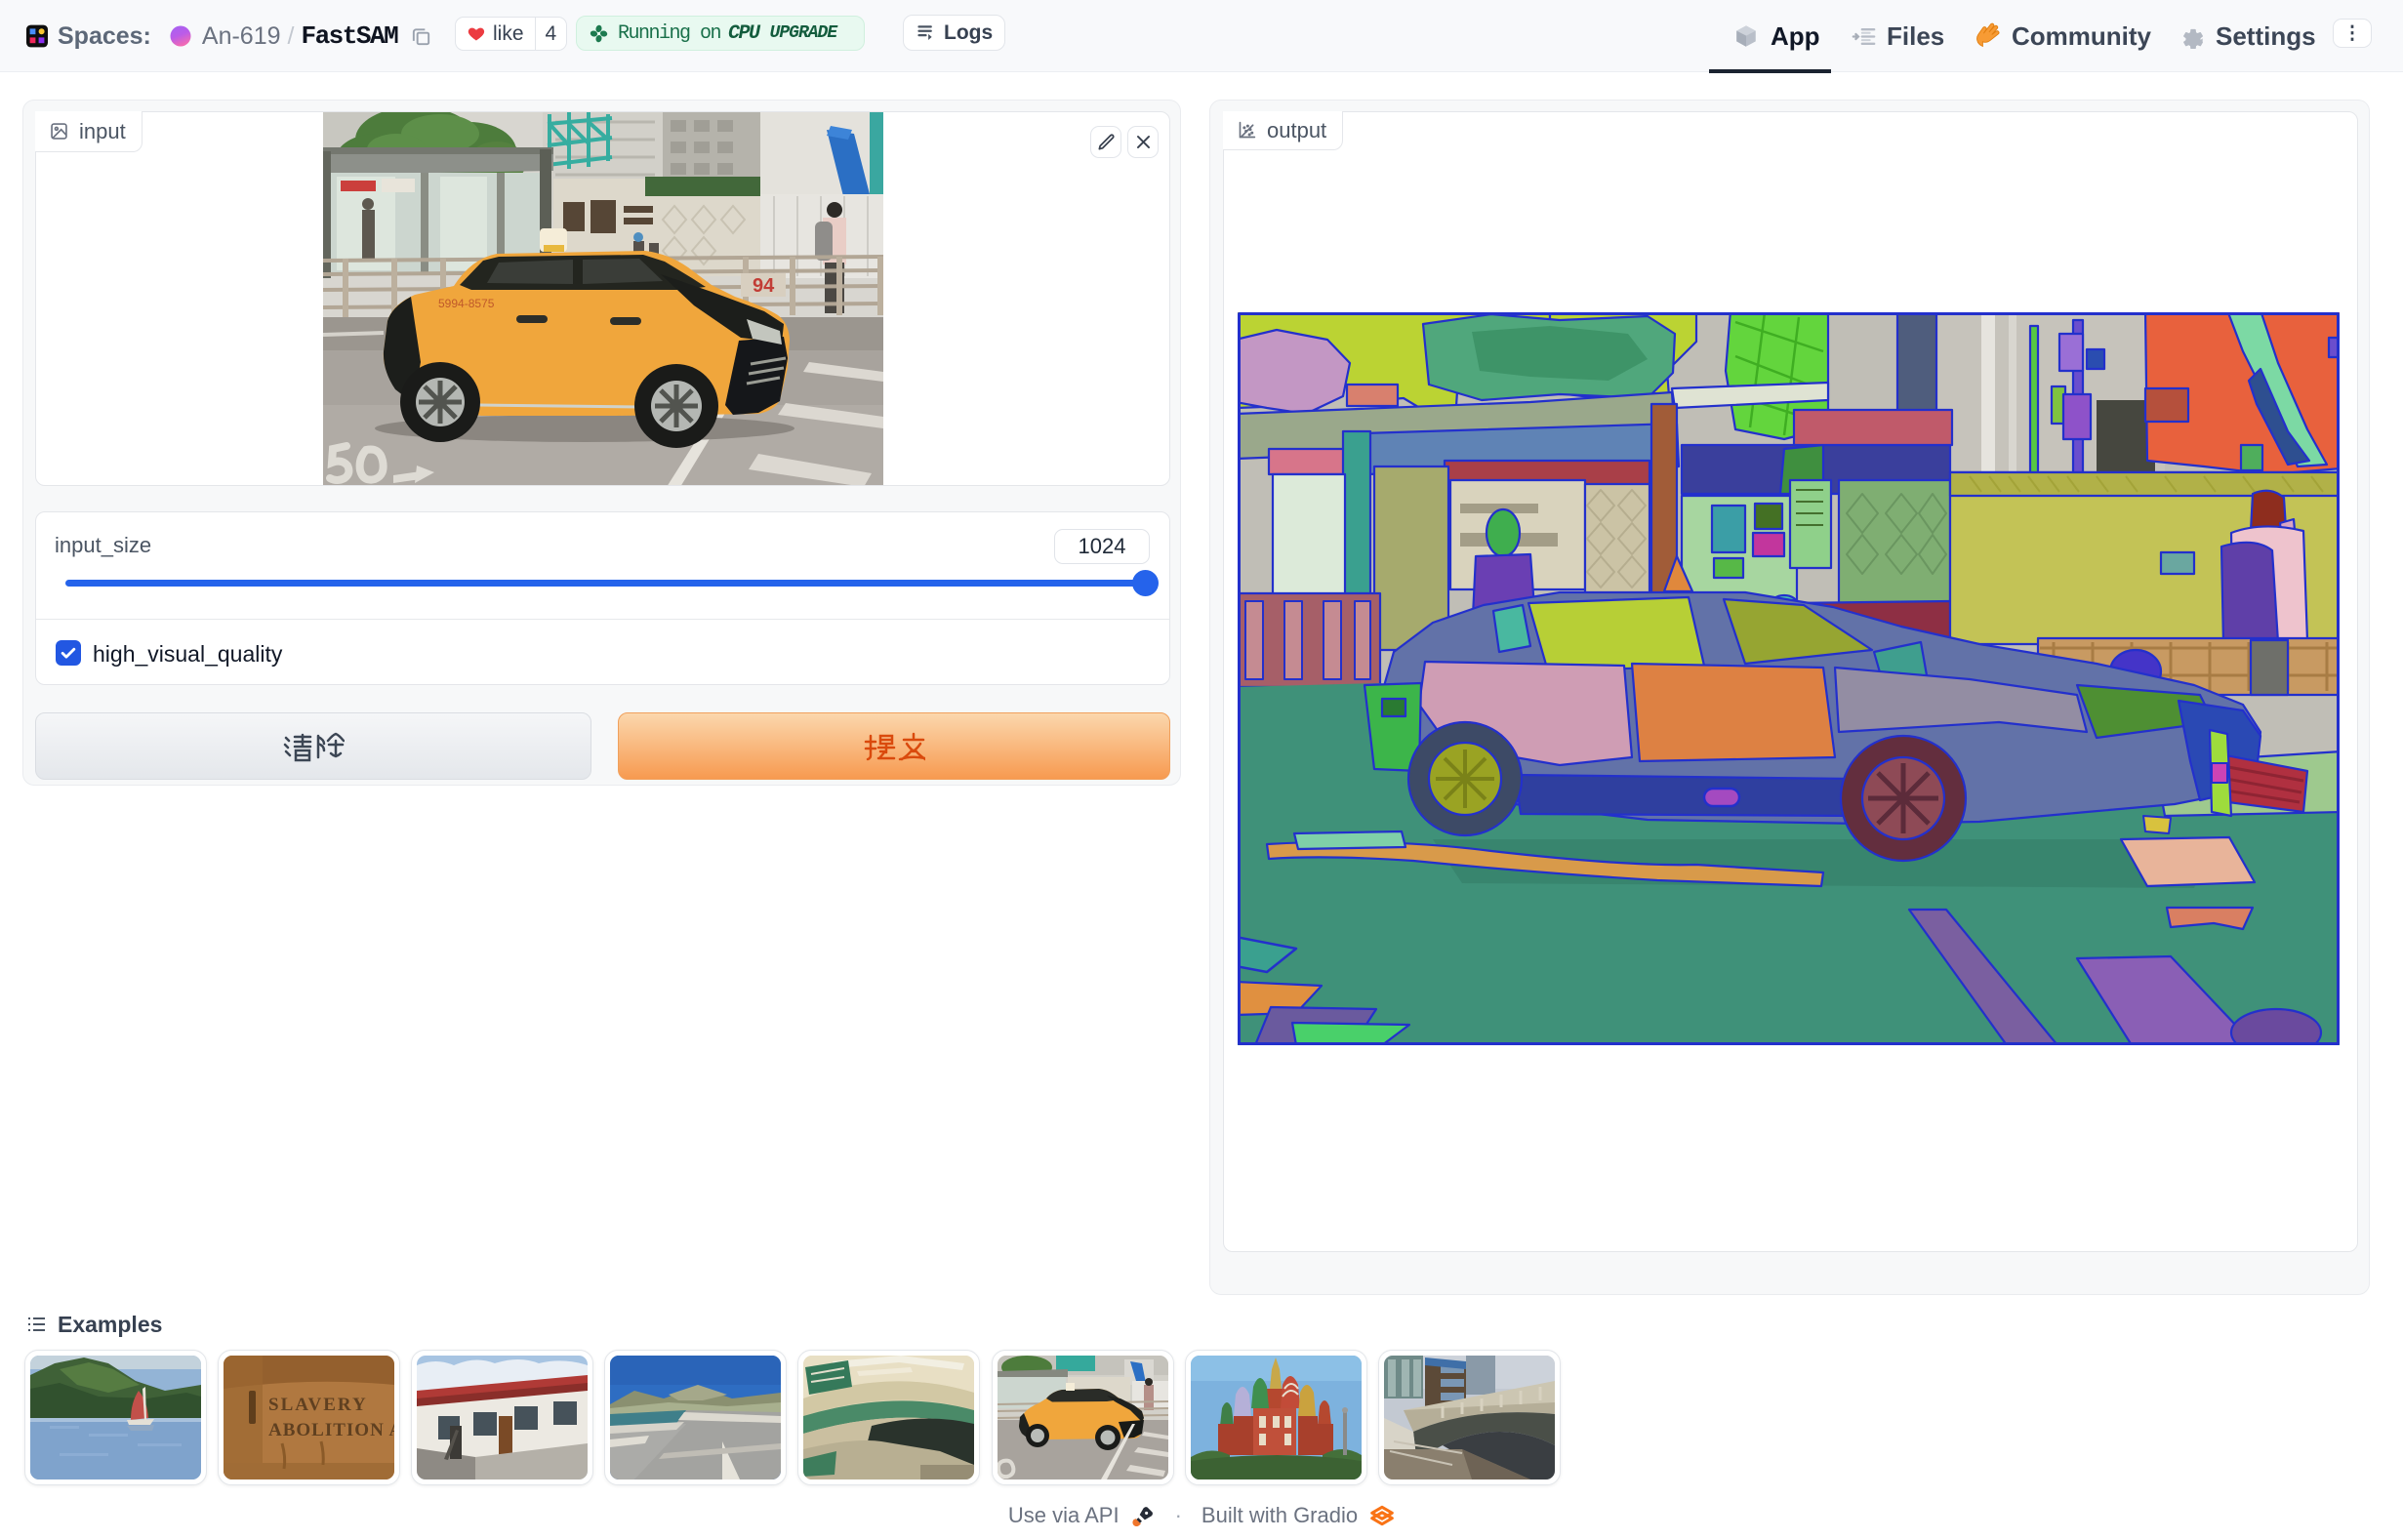 Image resolution: width=2403 pixels, height=1540 pixels. Describe the element at coordinates (764, 286) in the screenshot. I see `svg-text: 94` at that location.